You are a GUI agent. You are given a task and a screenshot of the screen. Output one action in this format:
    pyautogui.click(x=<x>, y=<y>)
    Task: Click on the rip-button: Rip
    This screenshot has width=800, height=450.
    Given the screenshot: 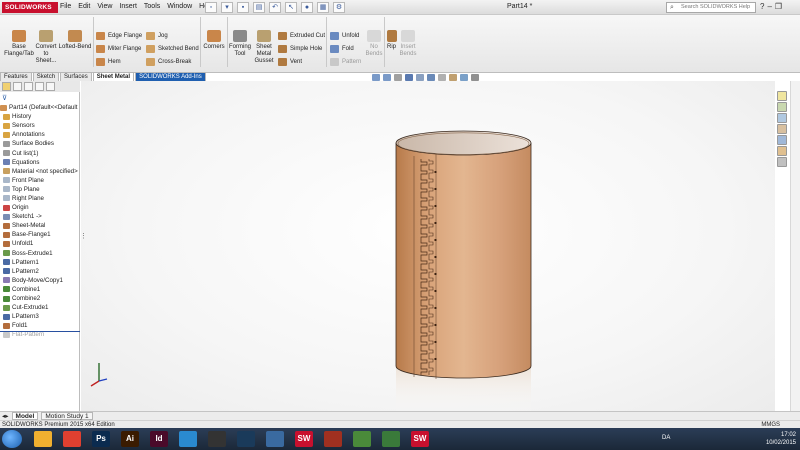 What is the action you would take?
    pyautogui.click(x=391, y=40)
    